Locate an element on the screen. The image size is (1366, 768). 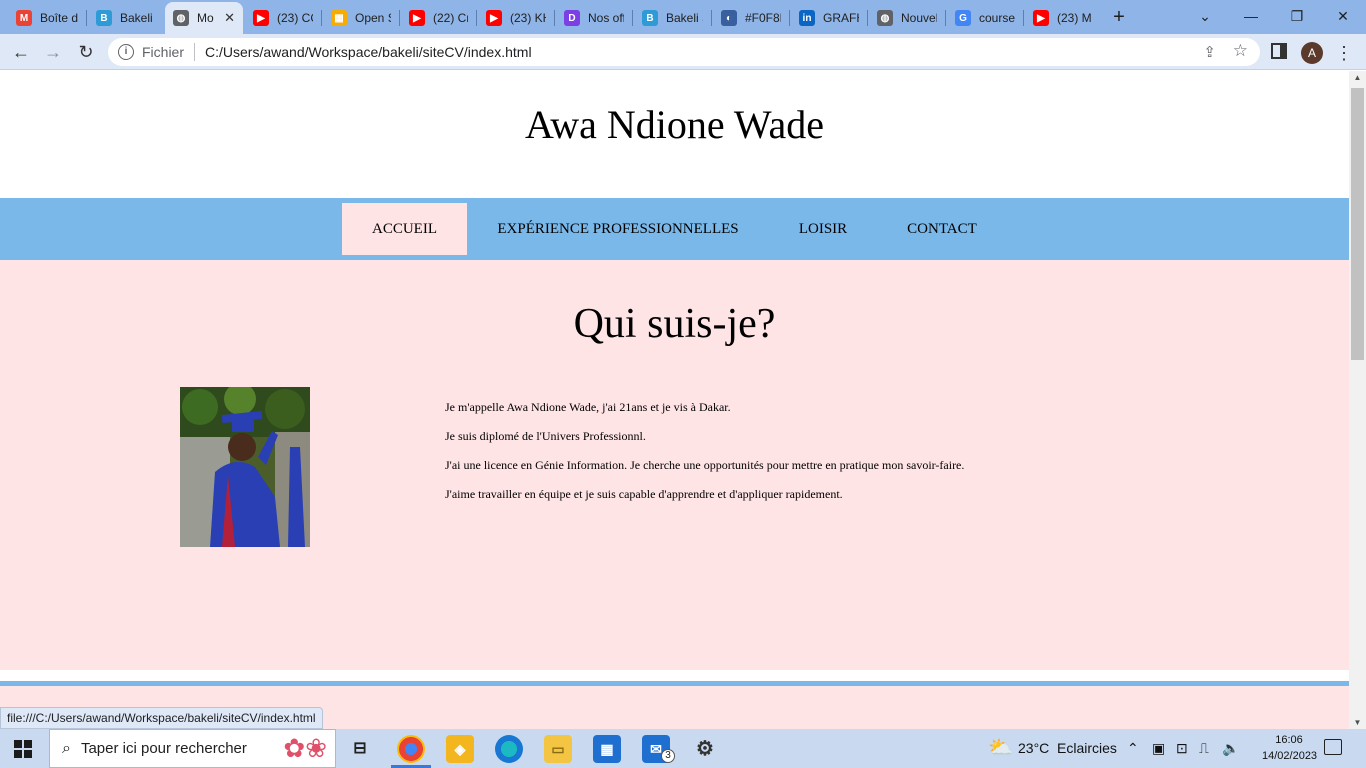
bakeli-icon: B is located at coordinates (104, 18).